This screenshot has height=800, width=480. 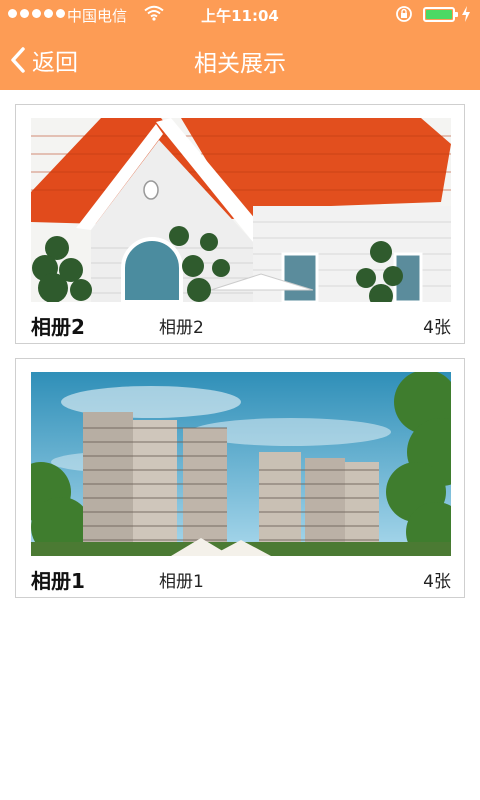 What do you see at coordinates (58, 581) in the screenshot?
I see `album-name: 相册1` at bounding box center [58, 581].